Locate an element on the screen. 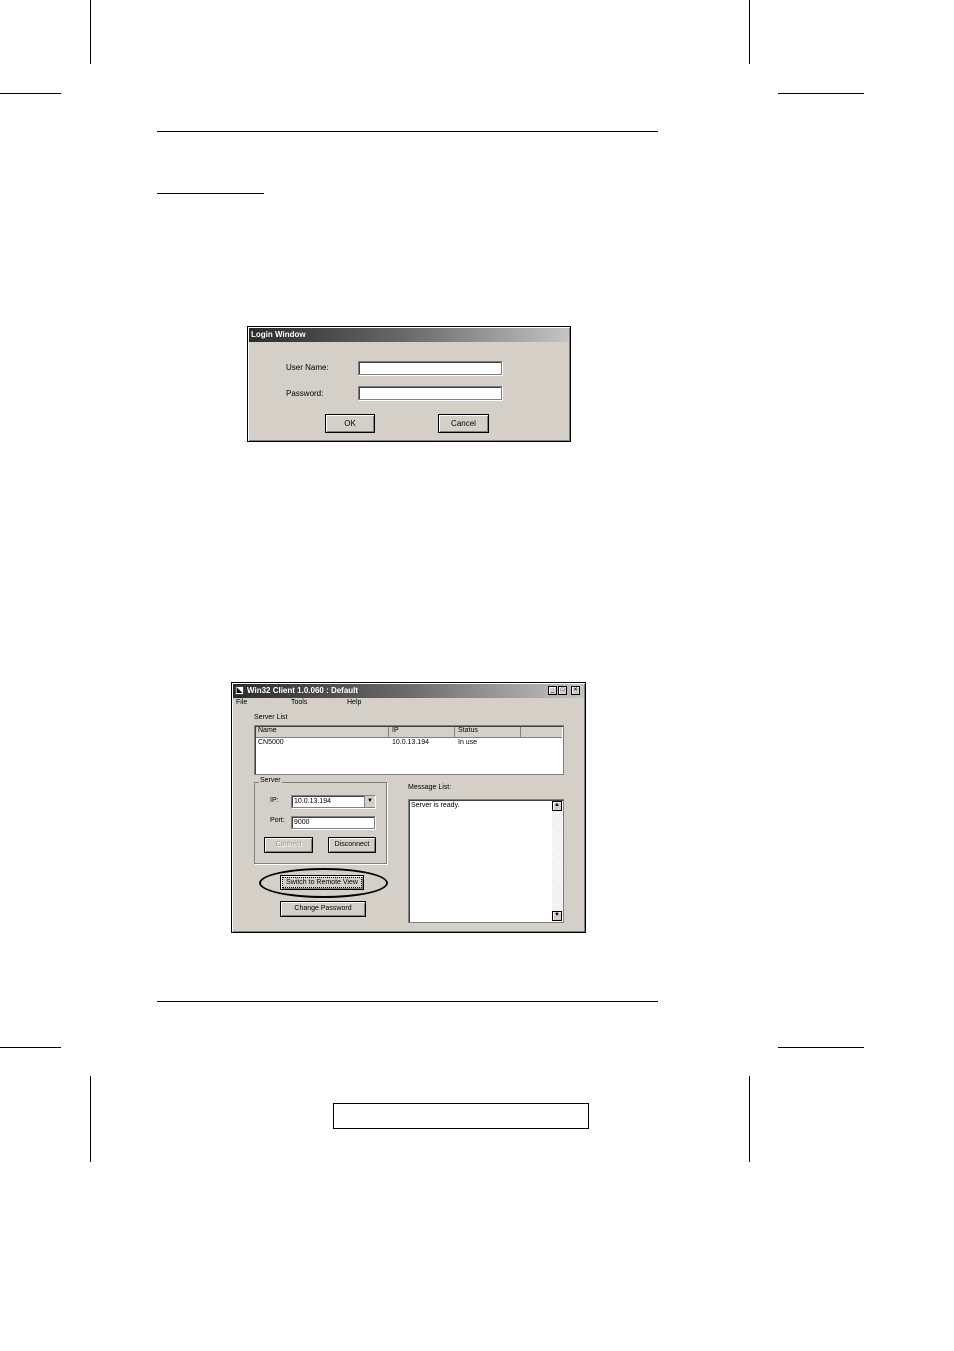 This screenshot has width=954, height=1351. cancel-button: Cancel is located at coordinates (463, 423).